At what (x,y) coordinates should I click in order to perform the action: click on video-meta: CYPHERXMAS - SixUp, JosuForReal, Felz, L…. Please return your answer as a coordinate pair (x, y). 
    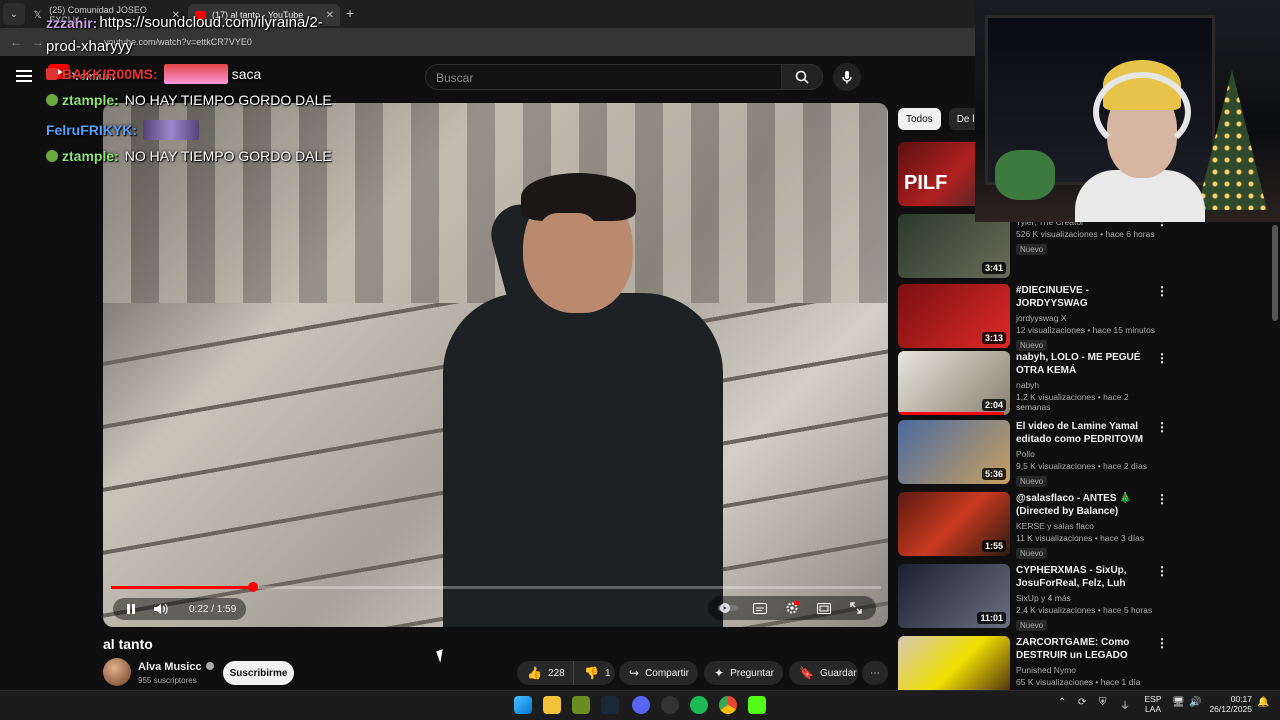
    Looking at the image, I should click on (1086, 598).